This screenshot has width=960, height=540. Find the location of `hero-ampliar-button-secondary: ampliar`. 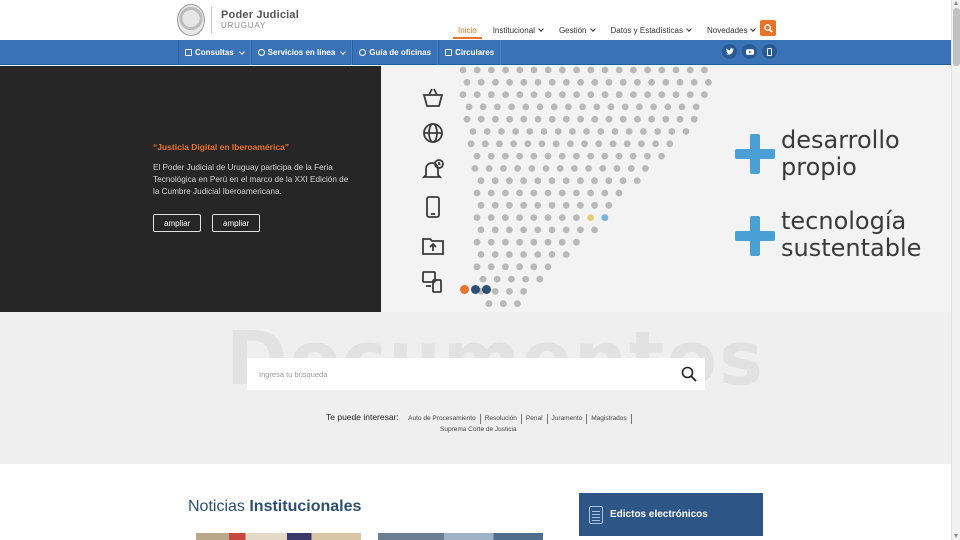

hero-ampliar-button-secondary: ampliar is located at coordinates (236, 223).